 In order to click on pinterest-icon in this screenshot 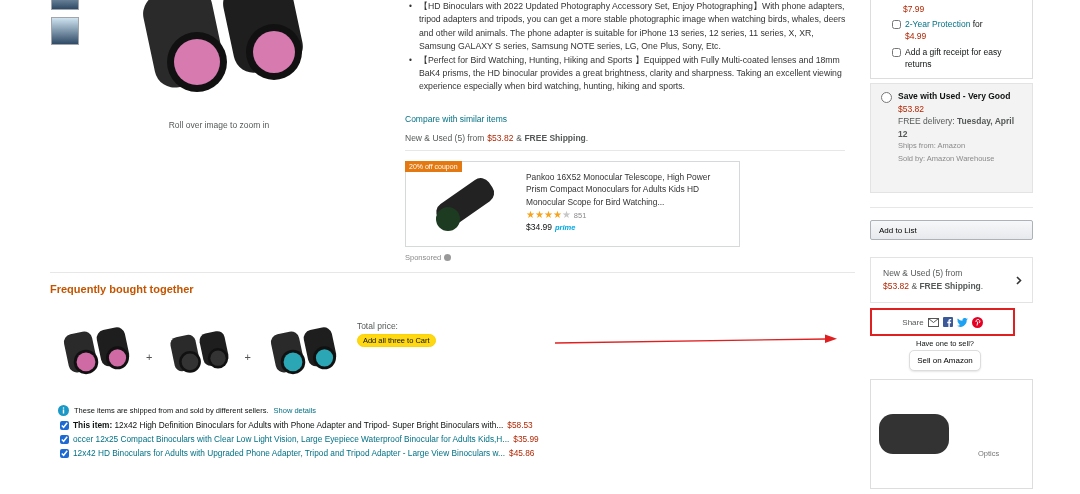, I will do `click(977, 322)`.